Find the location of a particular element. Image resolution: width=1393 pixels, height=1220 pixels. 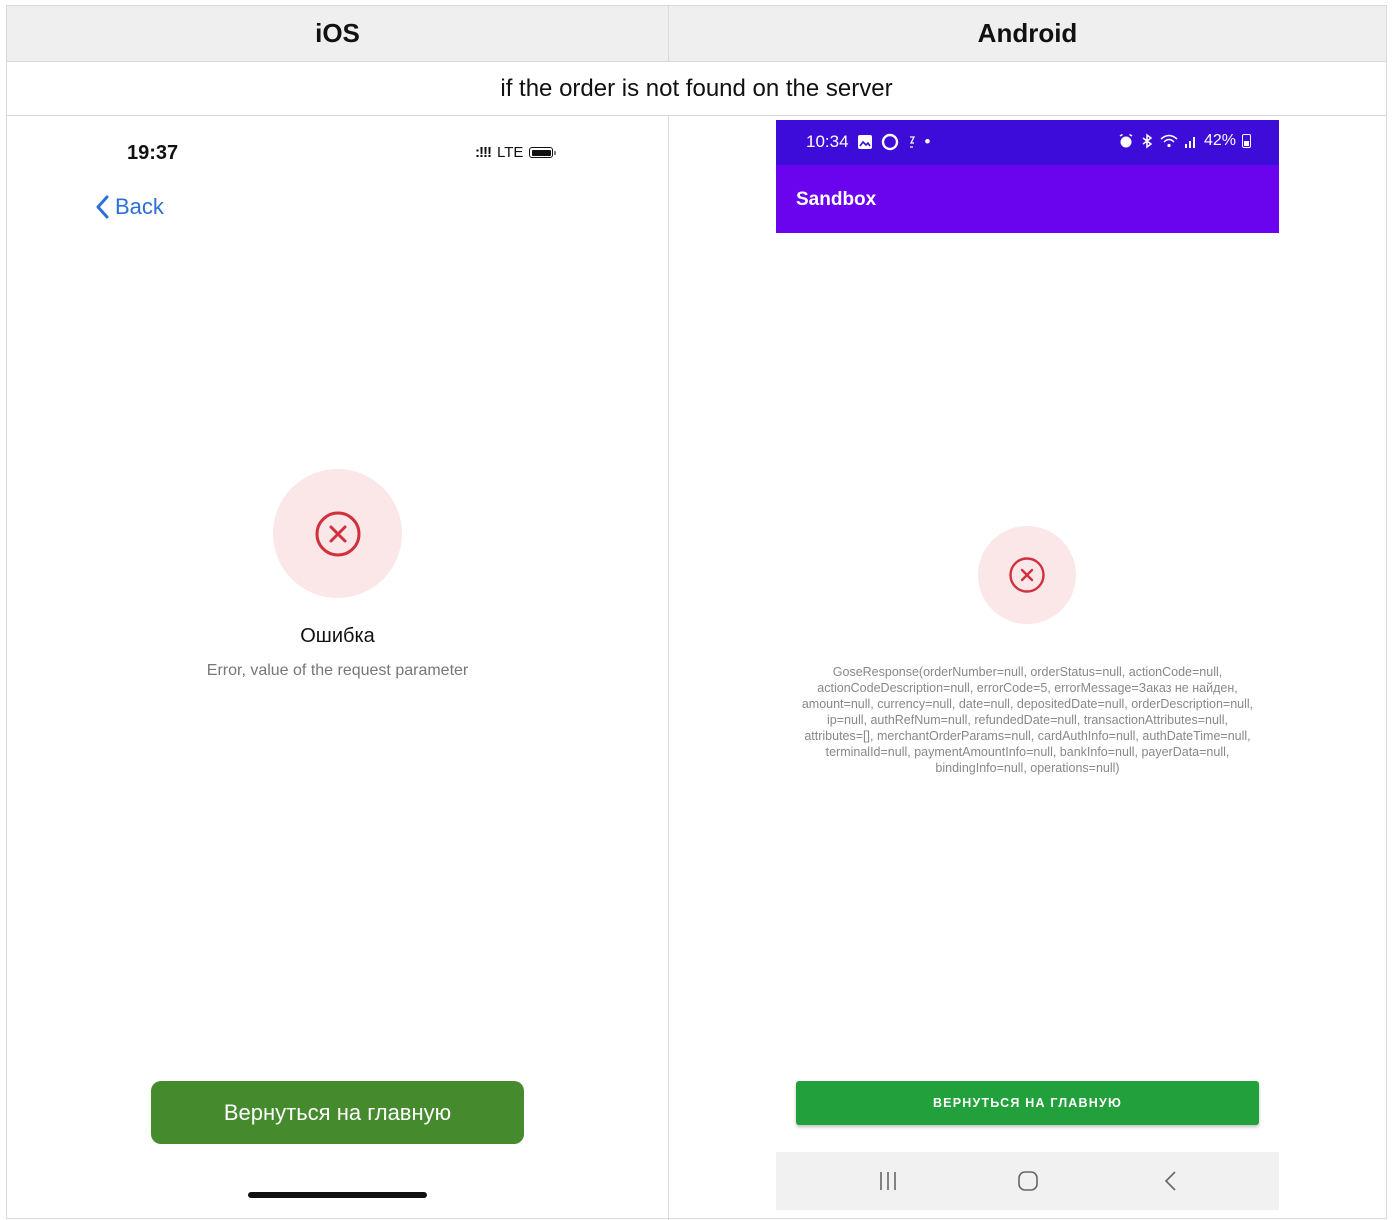

alarm-icon is located at coordinates (1126, 140).